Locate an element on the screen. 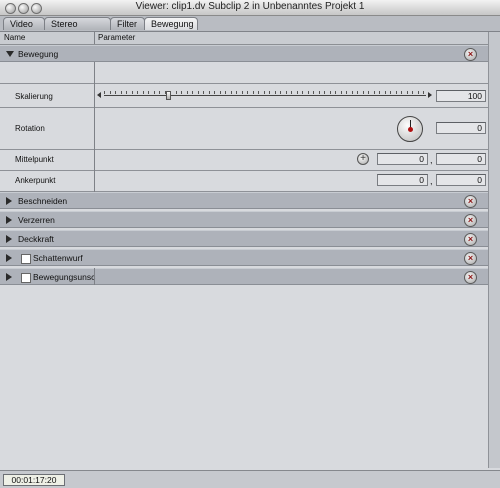  tab-filter: Filter is located at coordinates (127, 23).